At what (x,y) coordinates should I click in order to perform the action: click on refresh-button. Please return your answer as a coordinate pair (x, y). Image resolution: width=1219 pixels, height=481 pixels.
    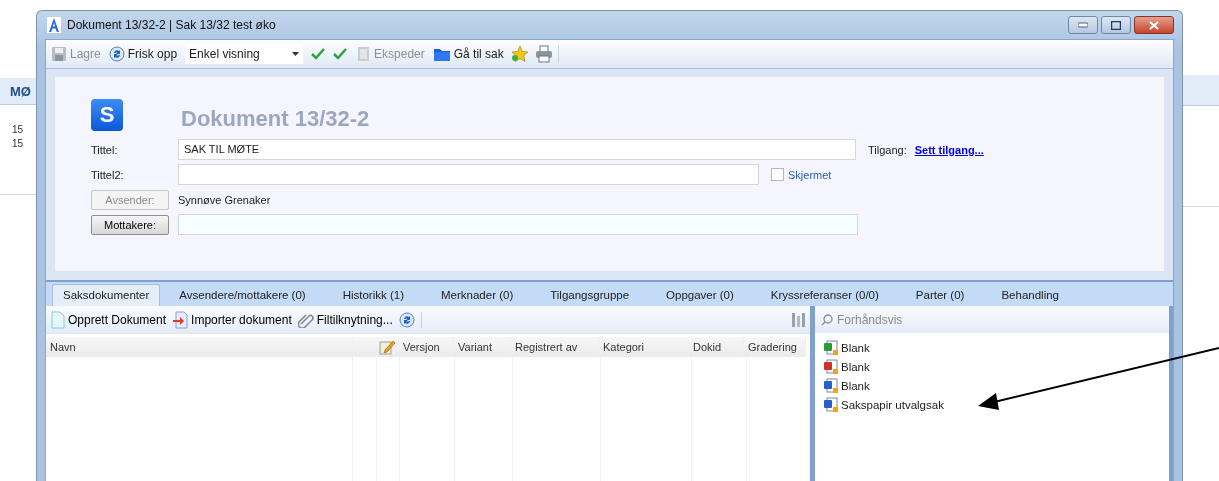
    Looking at the image, I should click on (406, 319).